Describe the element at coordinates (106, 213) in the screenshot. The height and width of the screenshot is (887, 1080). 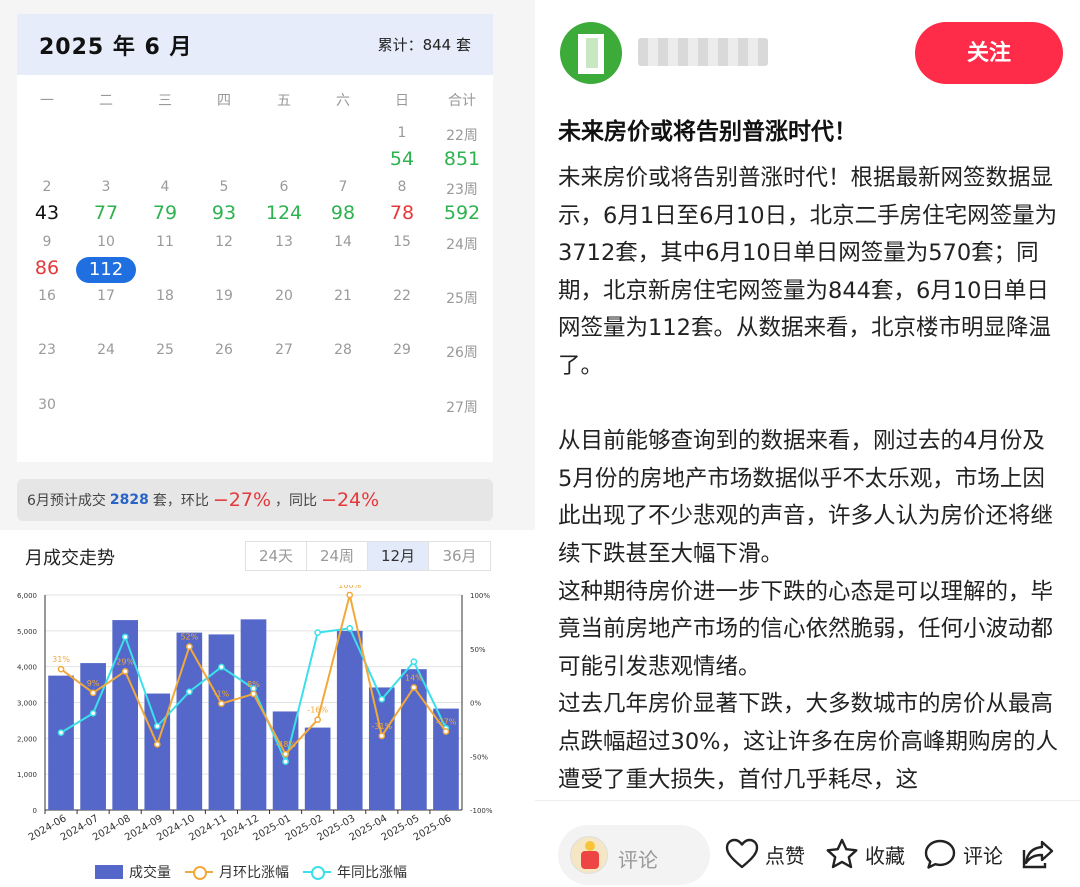
I see `day-value: 77` at that location.